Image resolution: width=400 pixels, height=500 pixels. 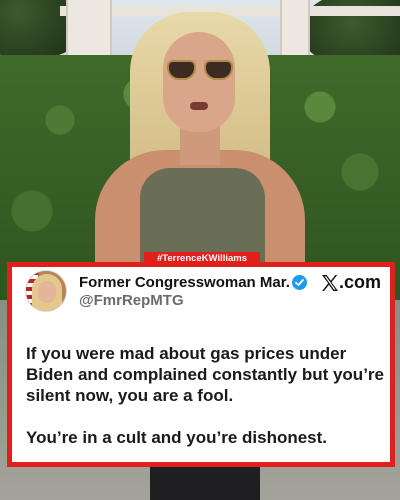 What do you see at coordinates (131, 300) in the screenshot?
I see `author-handle: @FmrRepMTG` at bounding box center [131, 300].